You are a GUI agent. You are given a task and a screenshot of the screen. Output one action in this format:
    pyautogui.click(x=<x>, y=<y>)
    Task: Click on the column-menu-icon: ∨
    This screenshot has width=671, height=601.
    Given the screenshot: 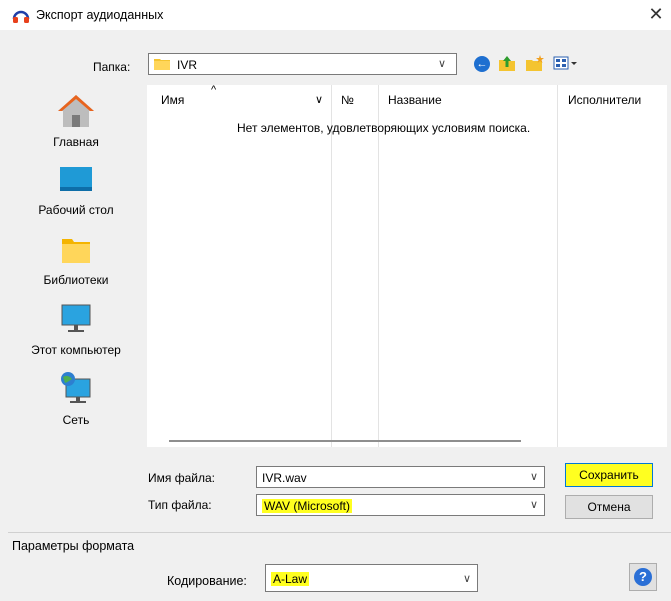 What is the action you would take?
    pyautogui.click(x=319, y=99)
    